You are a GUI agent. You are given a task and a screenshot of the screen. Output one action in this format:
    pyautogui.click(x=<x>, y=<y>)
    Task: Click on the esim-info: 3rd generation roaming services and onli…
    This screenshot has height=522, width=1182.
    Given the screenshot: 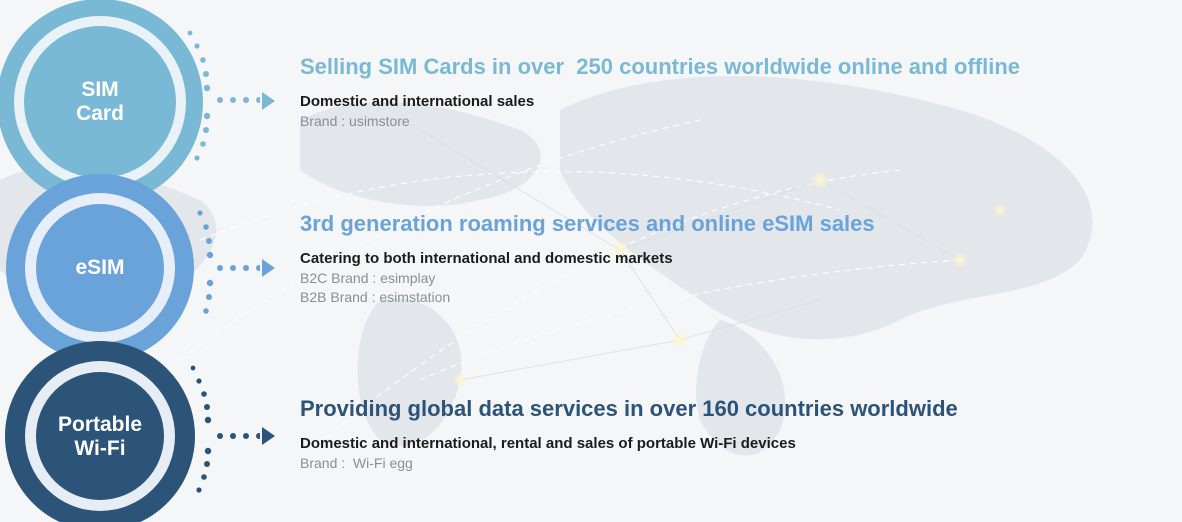 What is the action you would take?
    pyautogui.click(x=587, y=259)
    